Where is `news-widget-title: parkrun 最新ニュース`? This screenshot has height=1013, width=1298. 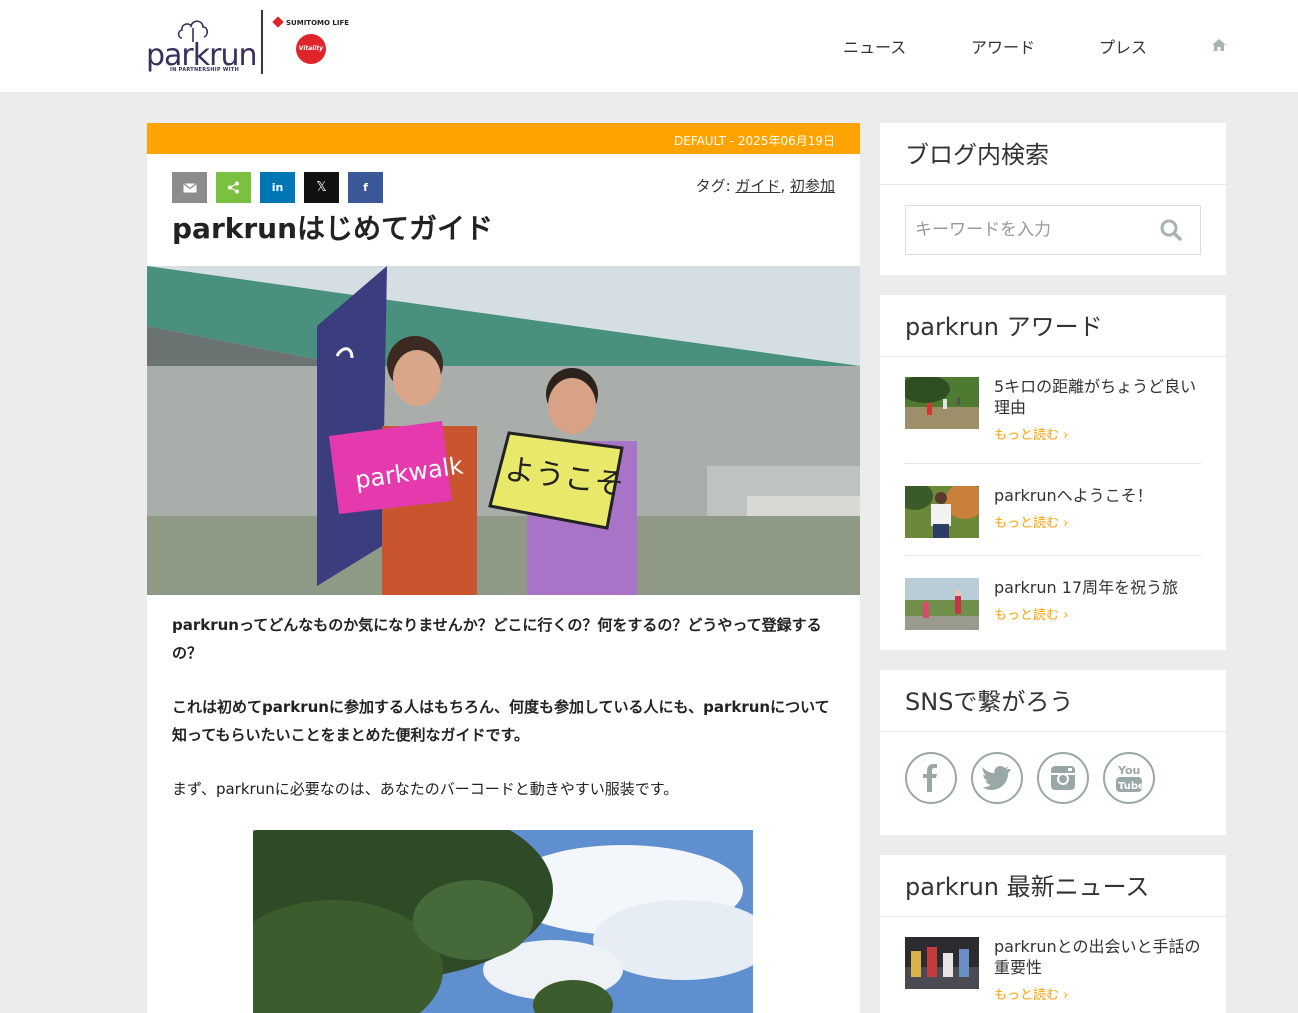 news-widget-title: parkrun 最新ニュース is located at coordinates (1027, 887).